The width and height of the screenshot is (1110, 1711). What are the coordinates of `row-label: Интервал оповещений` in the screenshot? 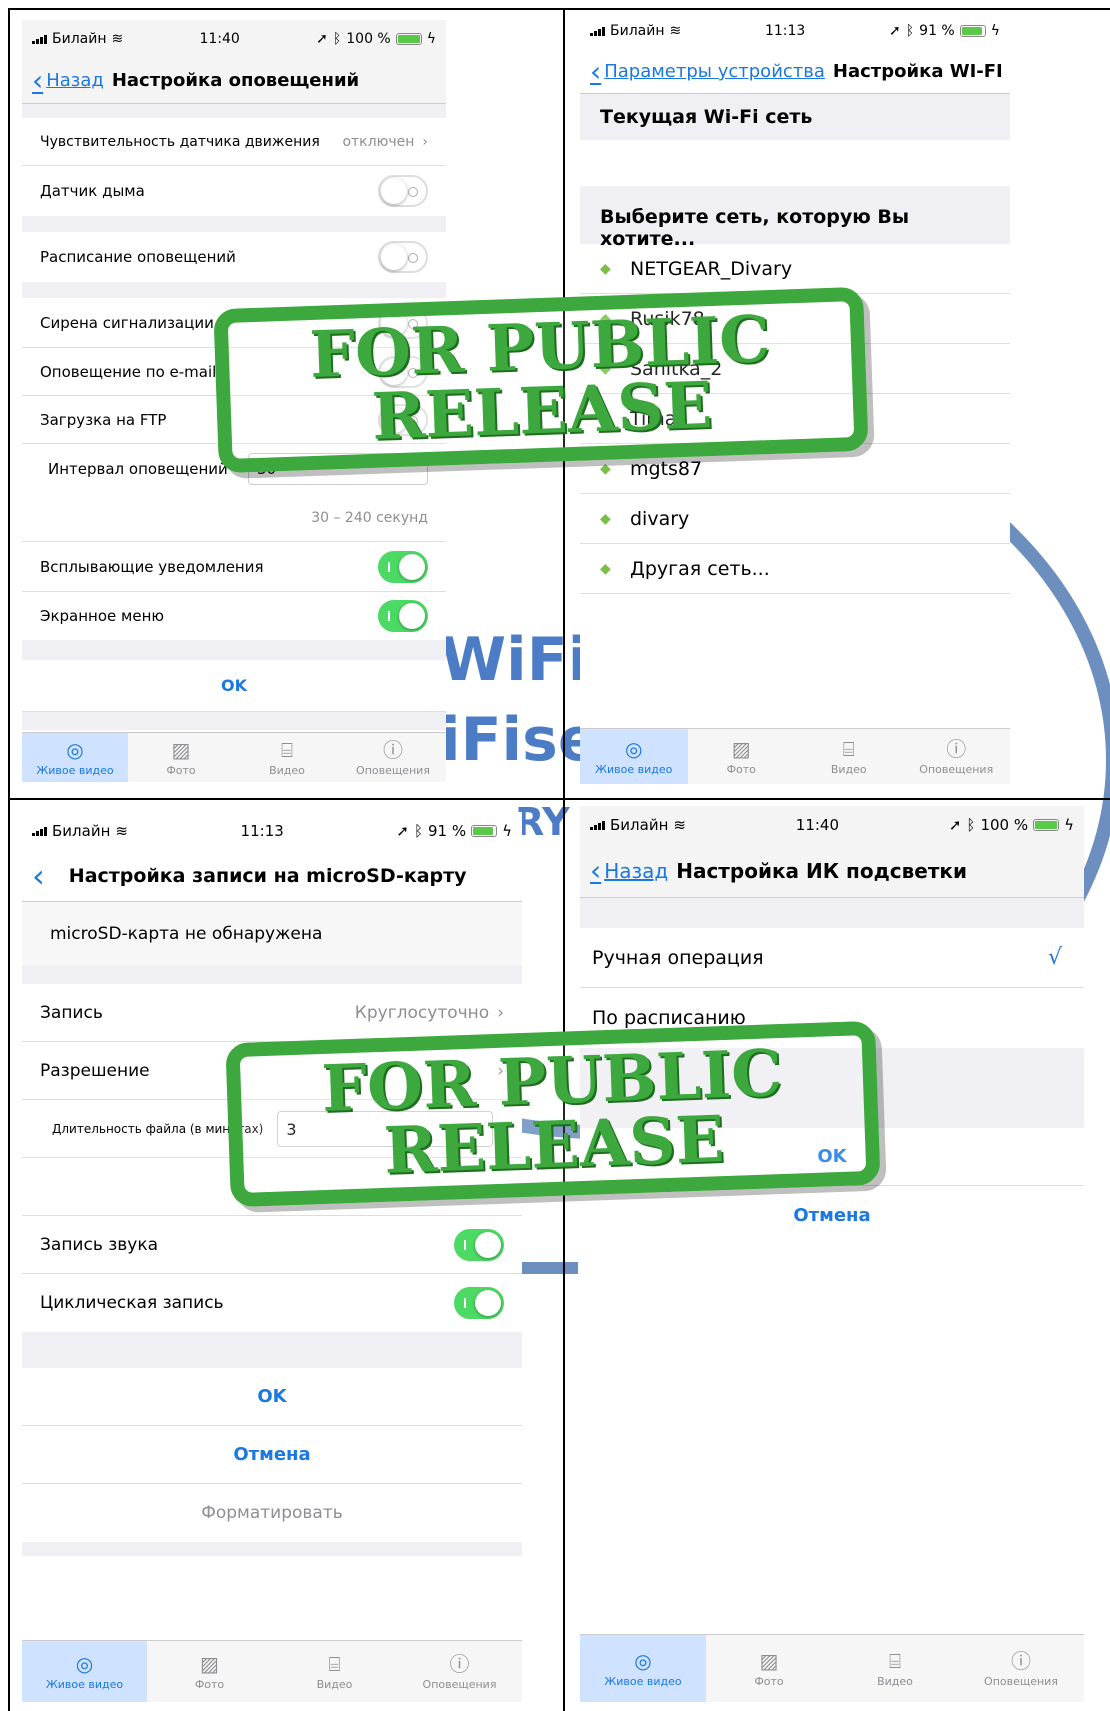 It's located at (138, 469).